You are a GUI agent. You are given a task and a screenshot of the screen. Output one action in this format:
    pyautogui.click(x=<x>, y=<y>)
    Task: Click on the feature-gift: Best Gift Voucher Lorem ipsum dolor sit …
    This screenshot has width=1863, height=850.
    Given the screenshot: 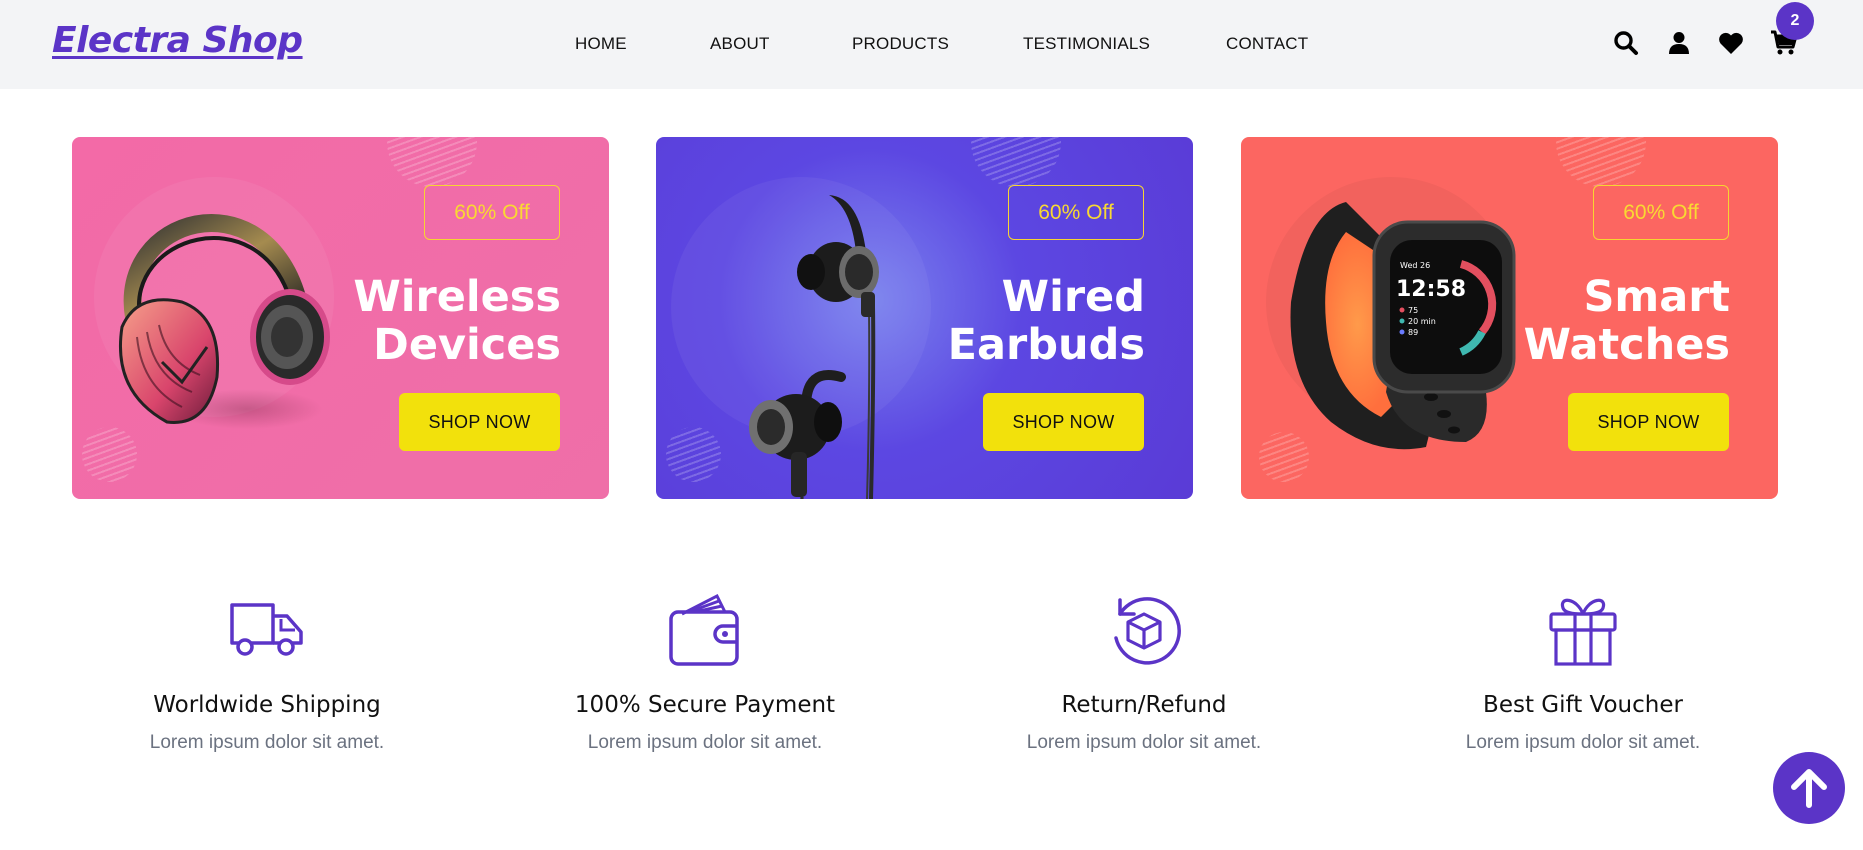 What is the action you would take?
    pyautogui.click(x=1583, y=672)
    